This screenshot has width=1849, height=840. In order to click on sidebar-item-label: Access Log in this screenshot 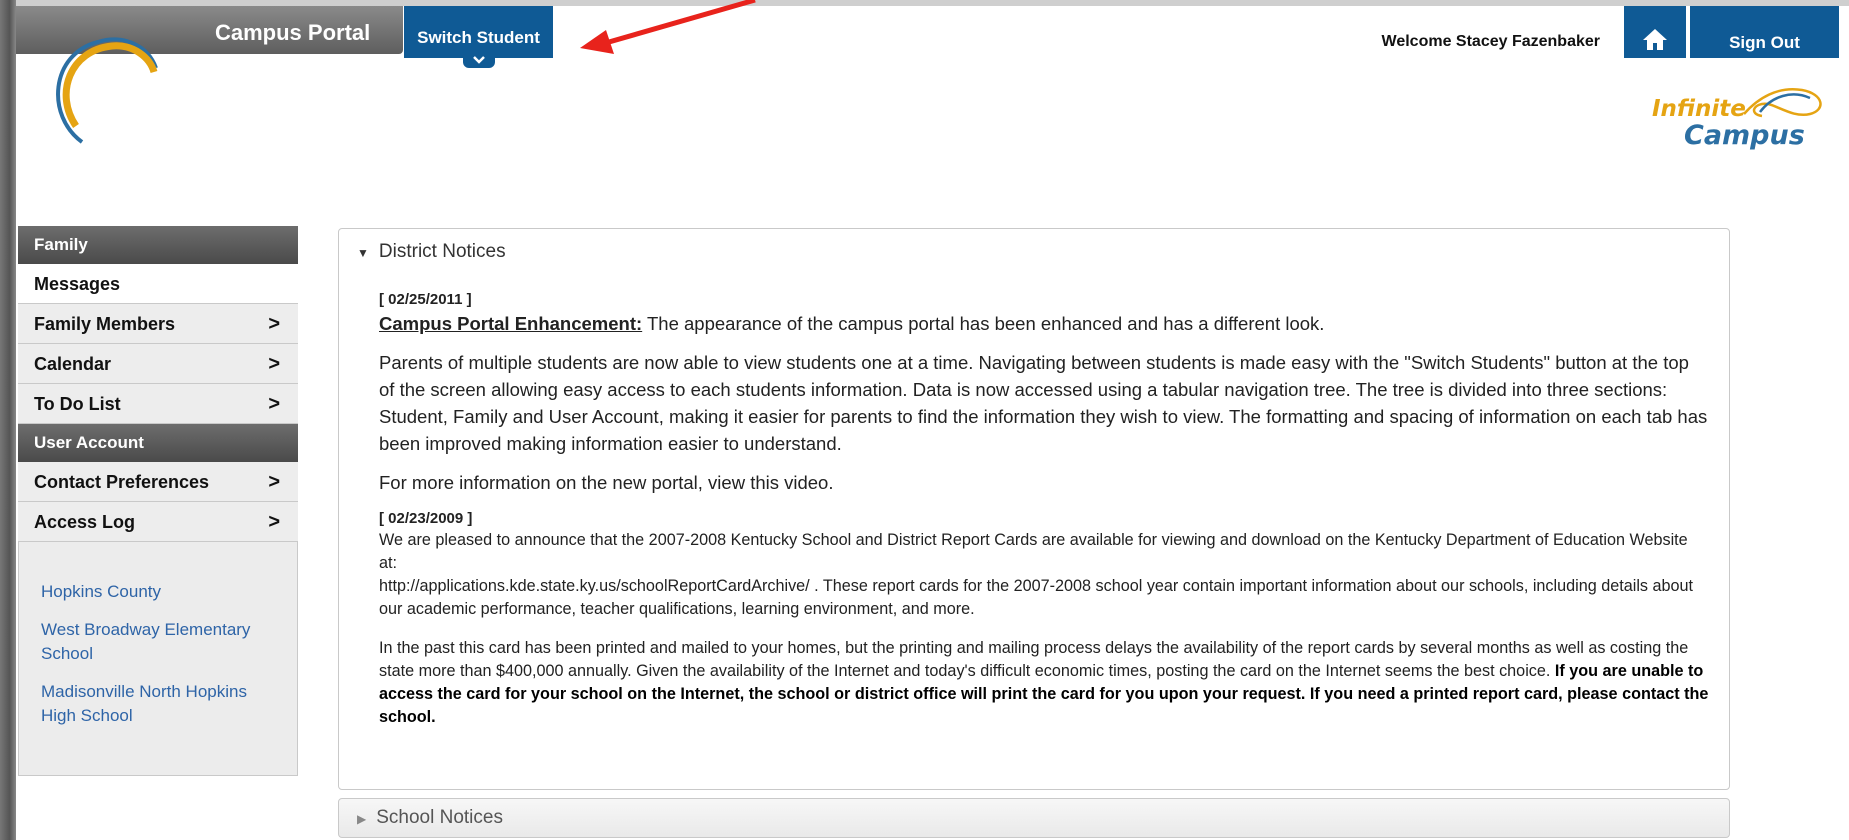, I will do `click(85, 522)`.